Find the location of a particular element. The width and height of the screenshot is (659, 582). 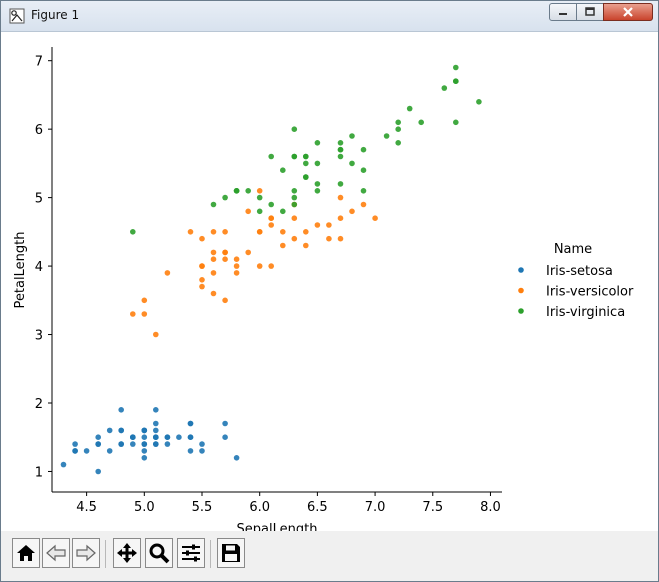

configure-subplots-button is located at coordinates (191, 553).